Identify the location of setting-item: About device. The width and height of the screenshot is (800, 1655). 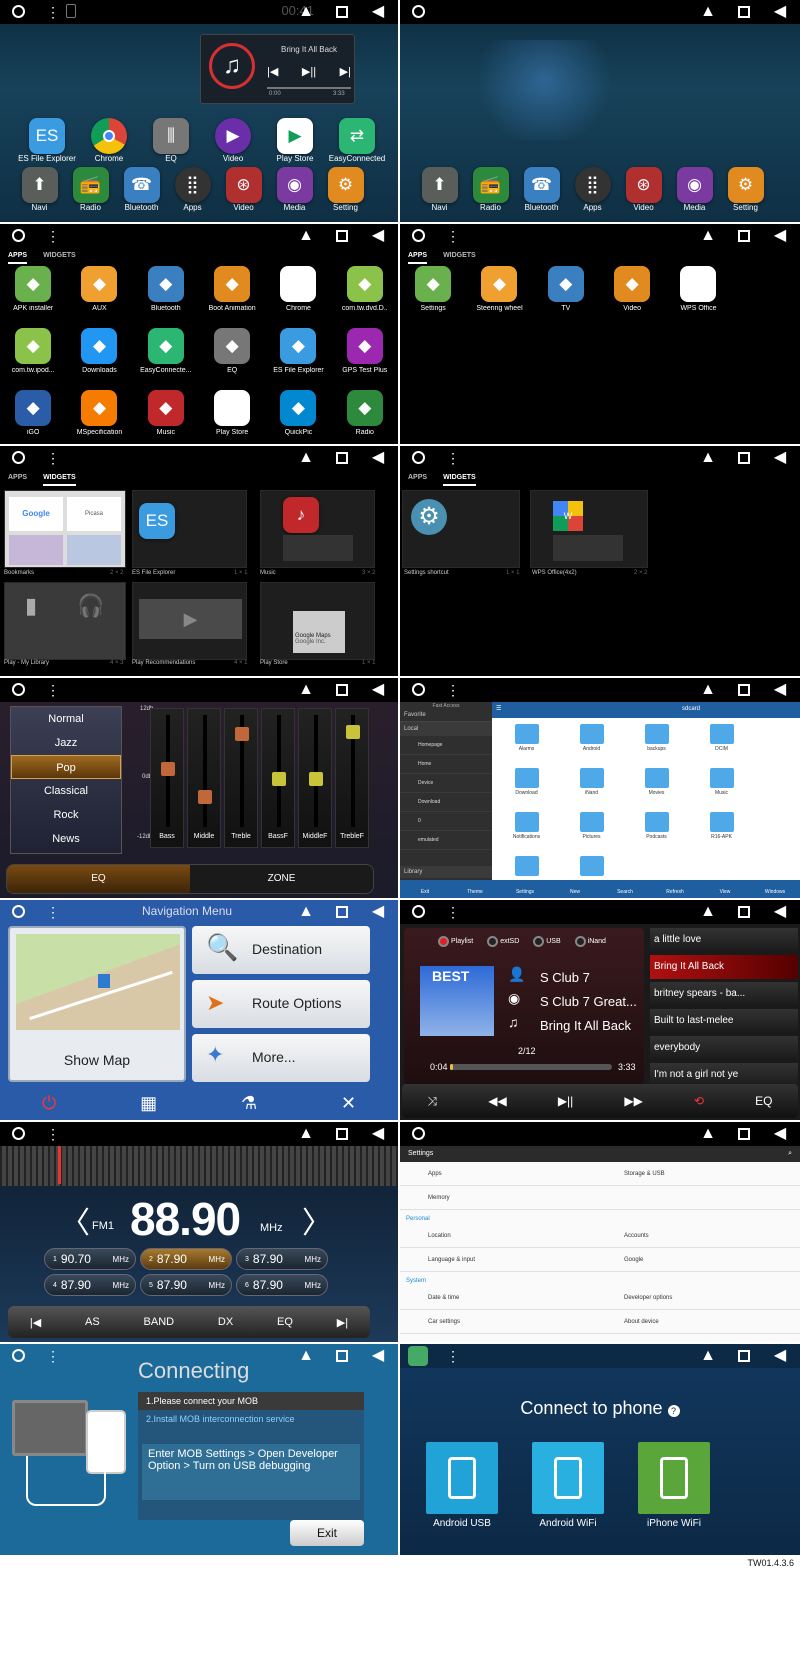
(702, 1322).